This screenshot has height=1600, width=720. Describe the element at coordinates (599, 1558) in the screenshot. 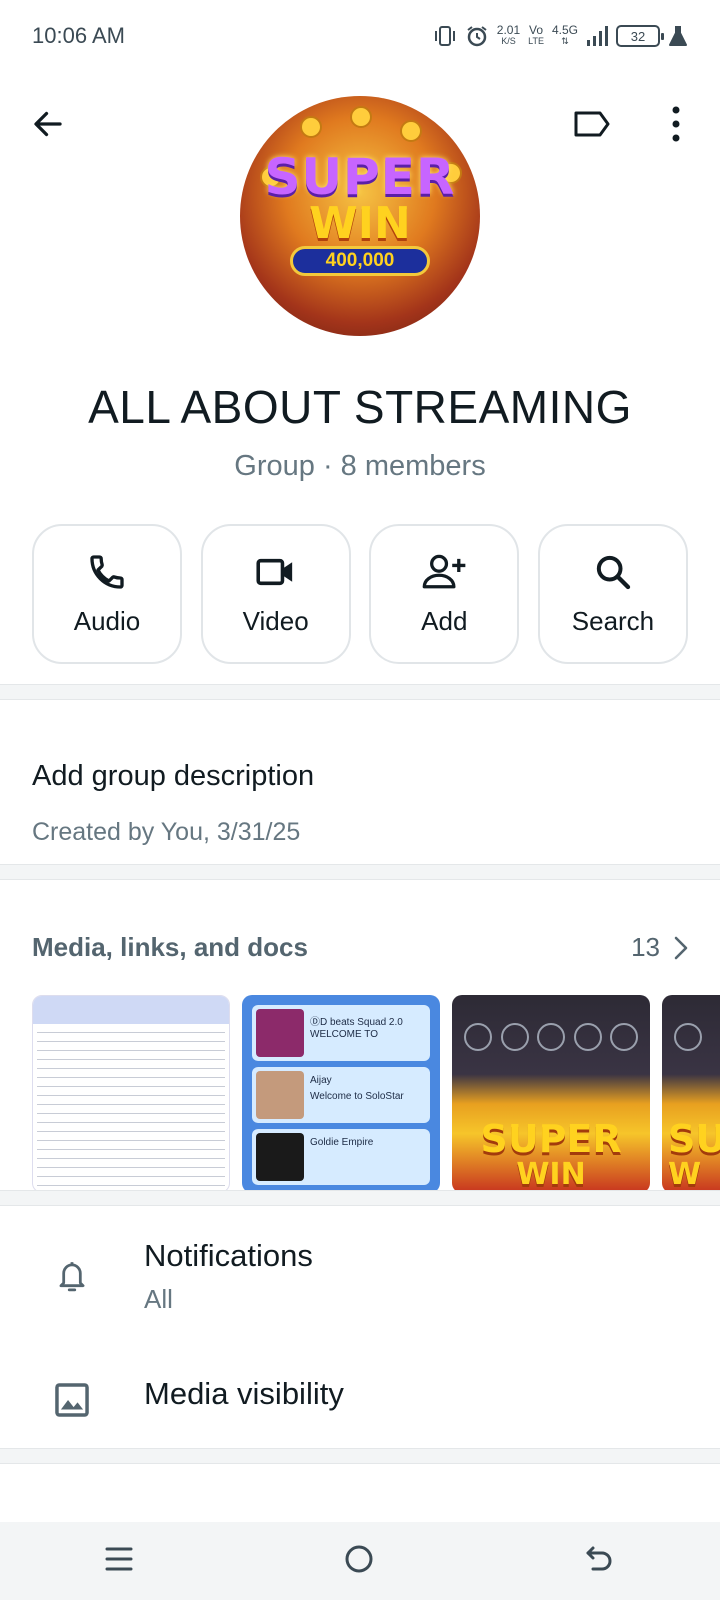

I see `back-nav-icon` at that location.